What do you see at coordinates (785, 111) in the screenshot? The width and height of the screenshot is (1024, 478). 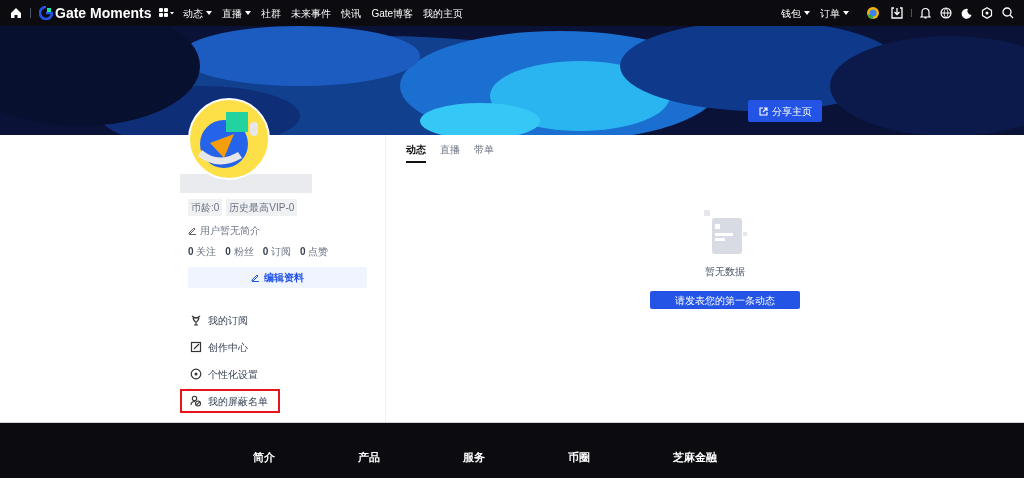 I see `share-profile-button: 分享主页` at bounding box center [785, 111].